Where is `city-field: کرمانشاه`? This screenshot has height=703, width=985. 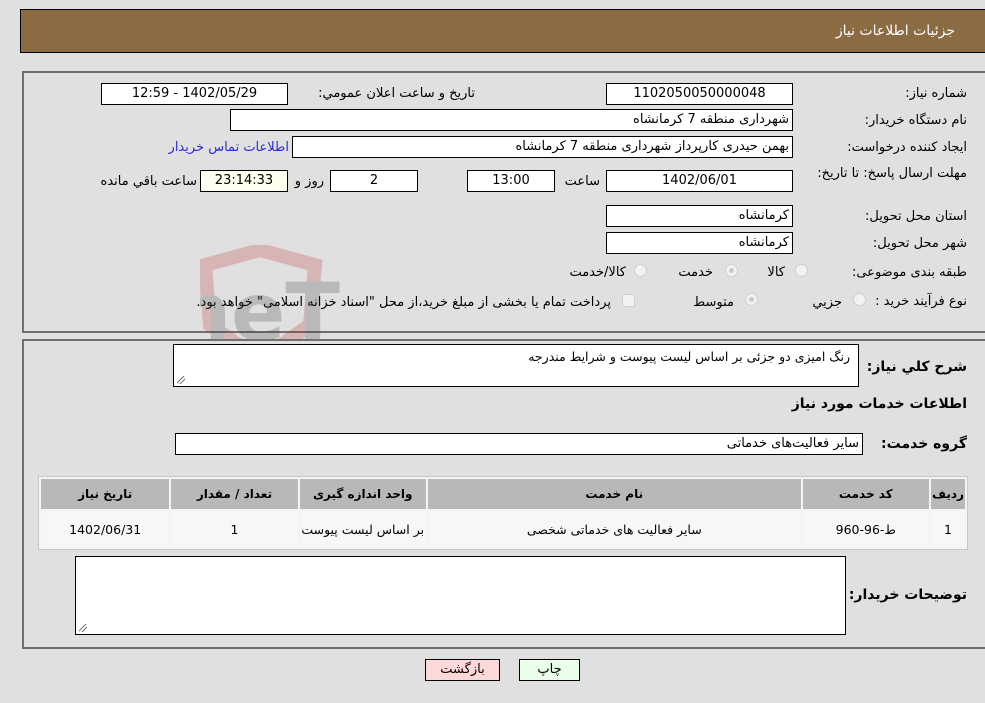 city-field: کرمانشاه is located at coordinates (699, 243).